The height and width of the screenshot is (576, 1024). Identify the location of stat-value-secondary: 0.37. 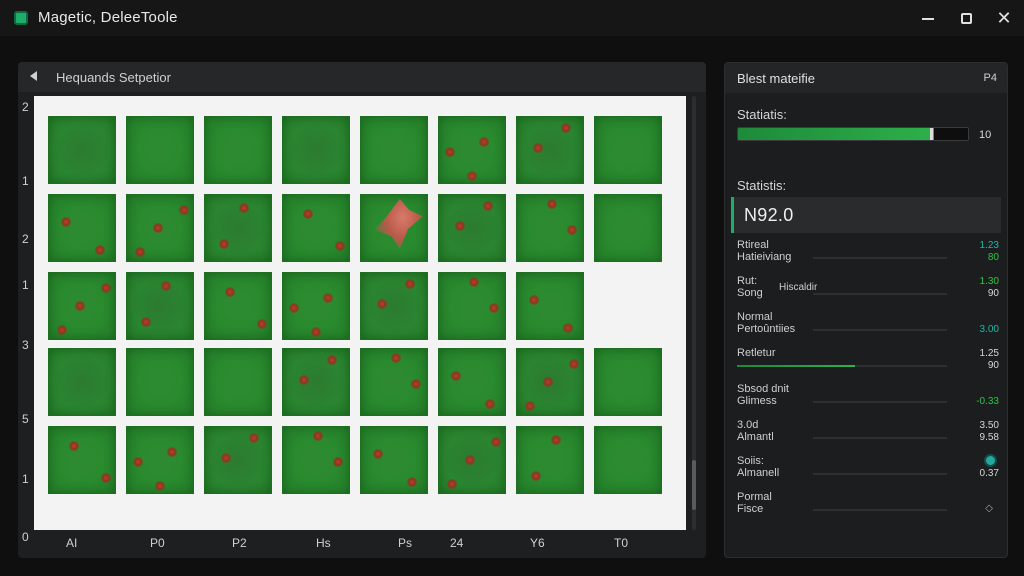
(989, 473).